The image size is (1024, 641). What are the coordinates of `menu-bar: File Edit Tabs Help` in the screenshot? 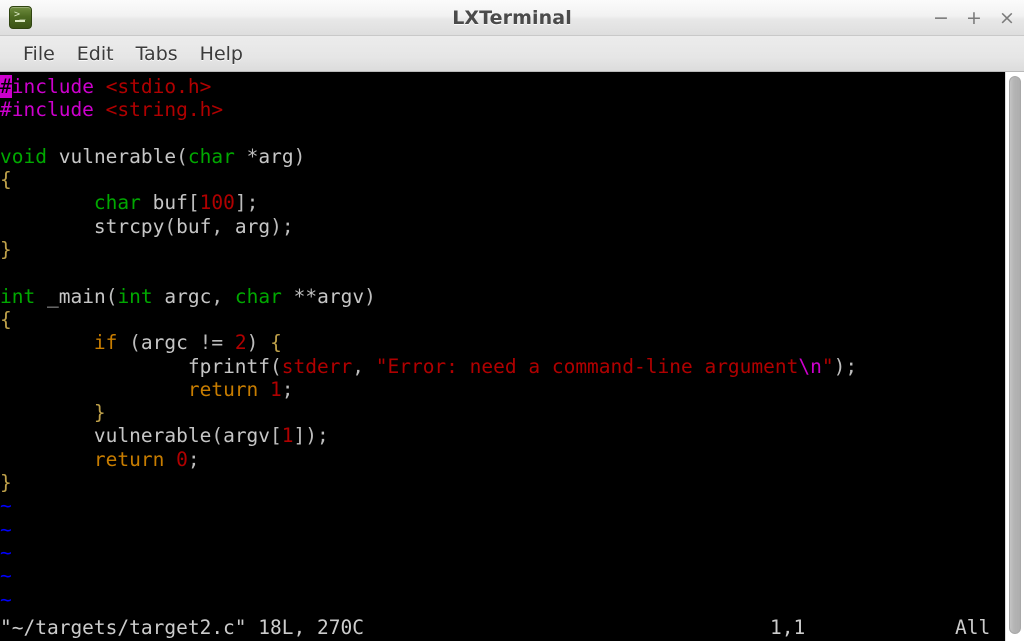 It's located at (512, 54).